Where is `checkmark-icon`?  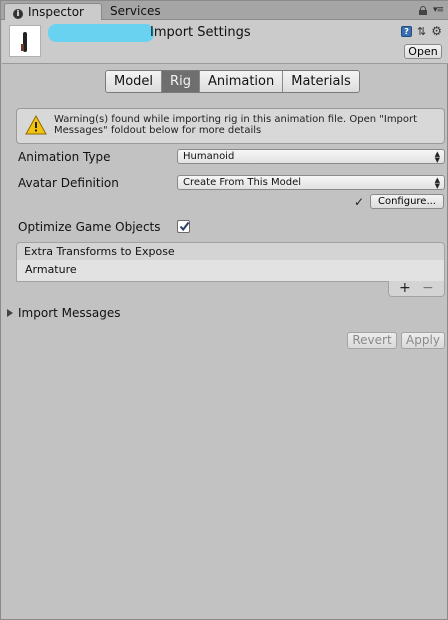
checkmark-icon is located at coordinates (184, 226).